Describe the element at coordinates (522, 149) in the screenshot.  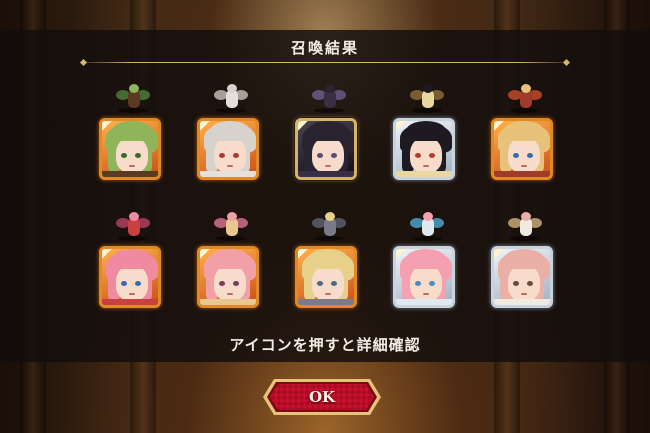
I see `blonde-girl-portrait` at that location.